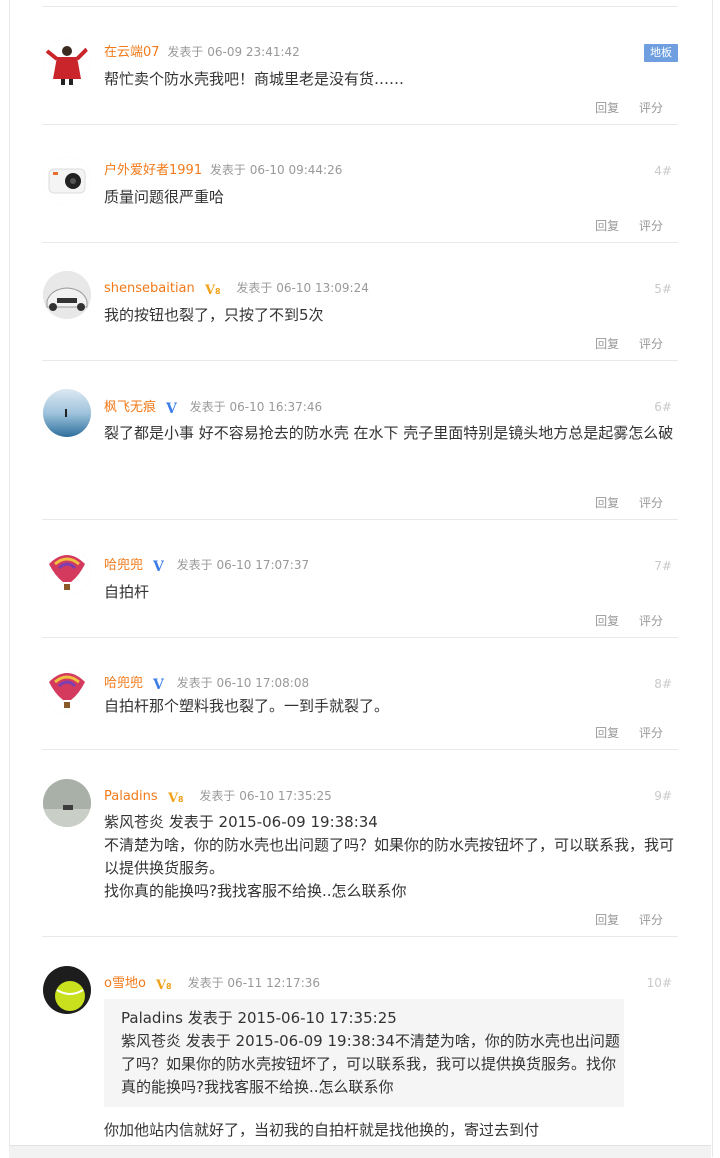 Image resolution: width=720 pixels, height=1158 pixels. What do you see at coordinates (259, 1018) in the screenshot?
I see `quote-header: Paladins 发表于 2015-06-10 17:35:25` at bounding box center [259, 1018].